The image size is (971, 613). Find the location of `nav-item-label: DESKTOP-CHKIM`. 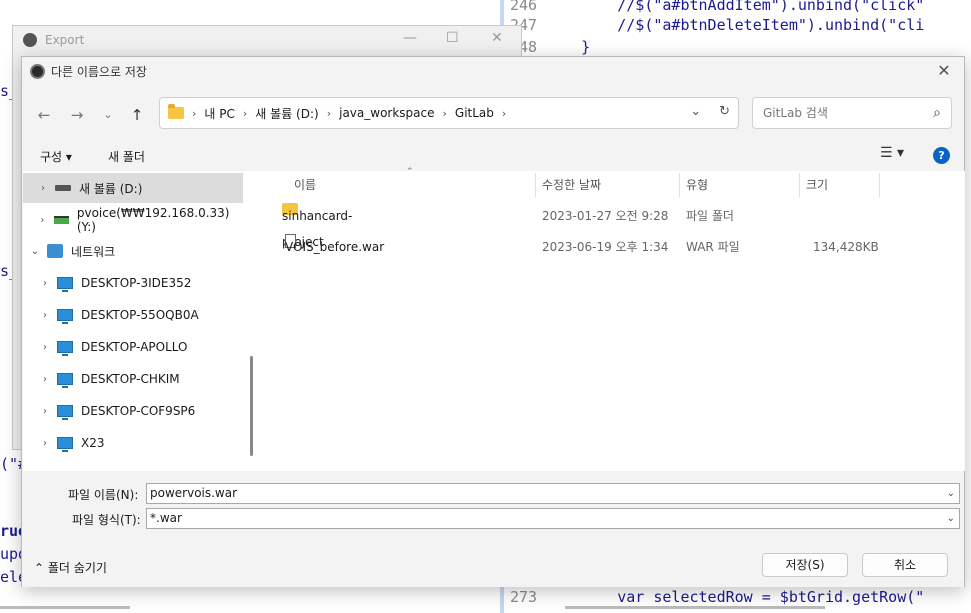

nav-item-label: DESKTOP-CHKIM is located at coordinates (130, 379).